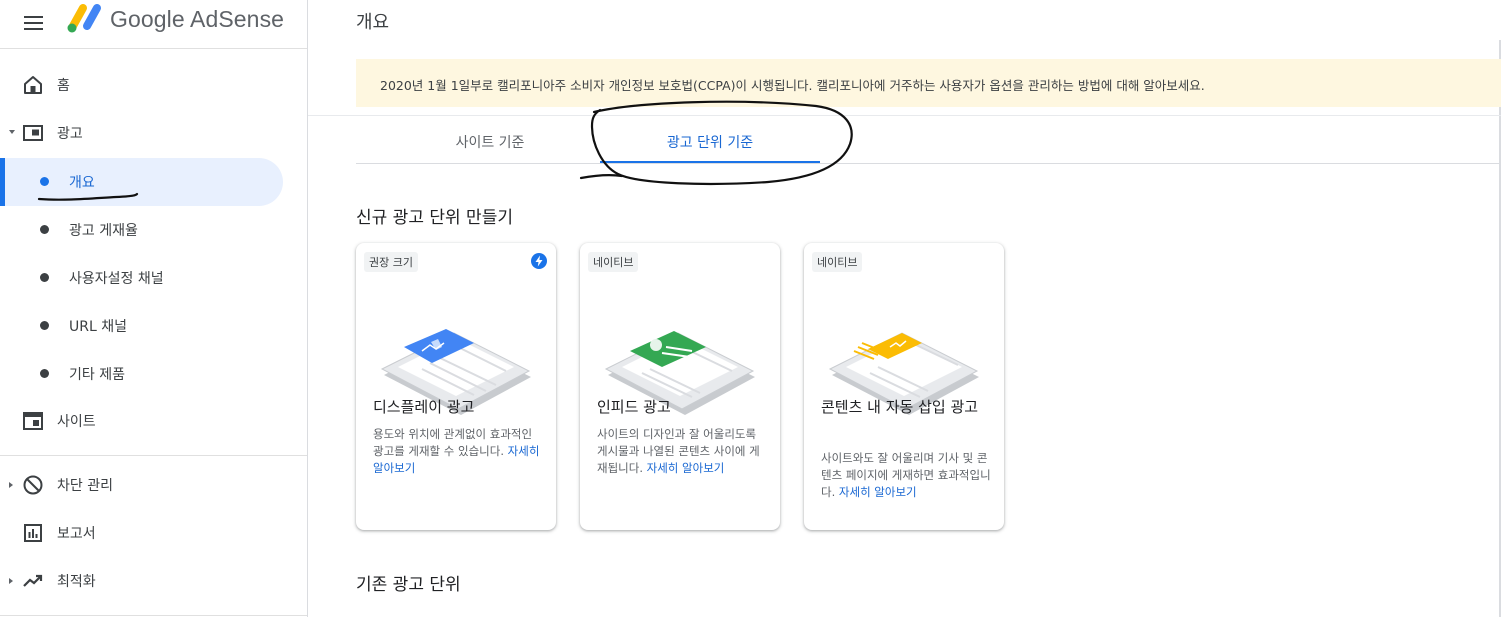  I want to click on brand-product: AdSense, so click(237, 19).